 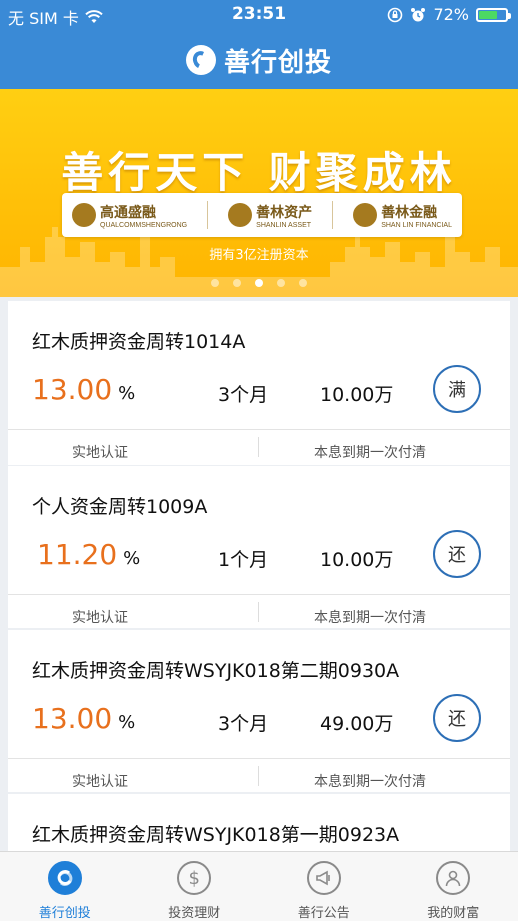 What do you see at coordinates (195, 911) in the screenshot?
I see `tab-label: 投资理财` at bounding box center [195, 911].